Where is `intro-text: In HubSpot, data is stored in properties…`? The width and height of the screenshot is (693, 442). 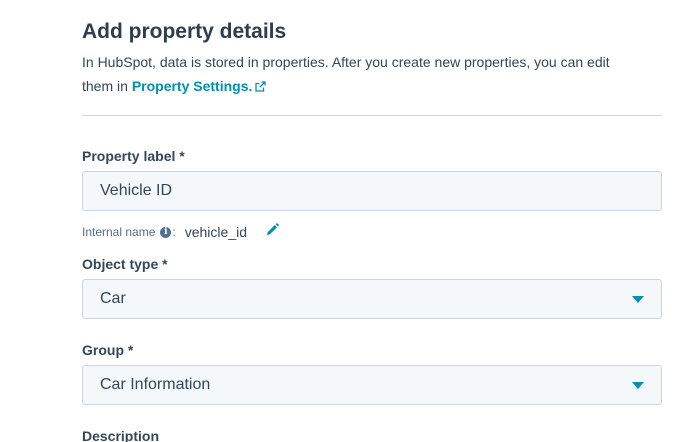
intro-text: In HubSpot, data is stored in properties… is located at coordinates (374, 74).